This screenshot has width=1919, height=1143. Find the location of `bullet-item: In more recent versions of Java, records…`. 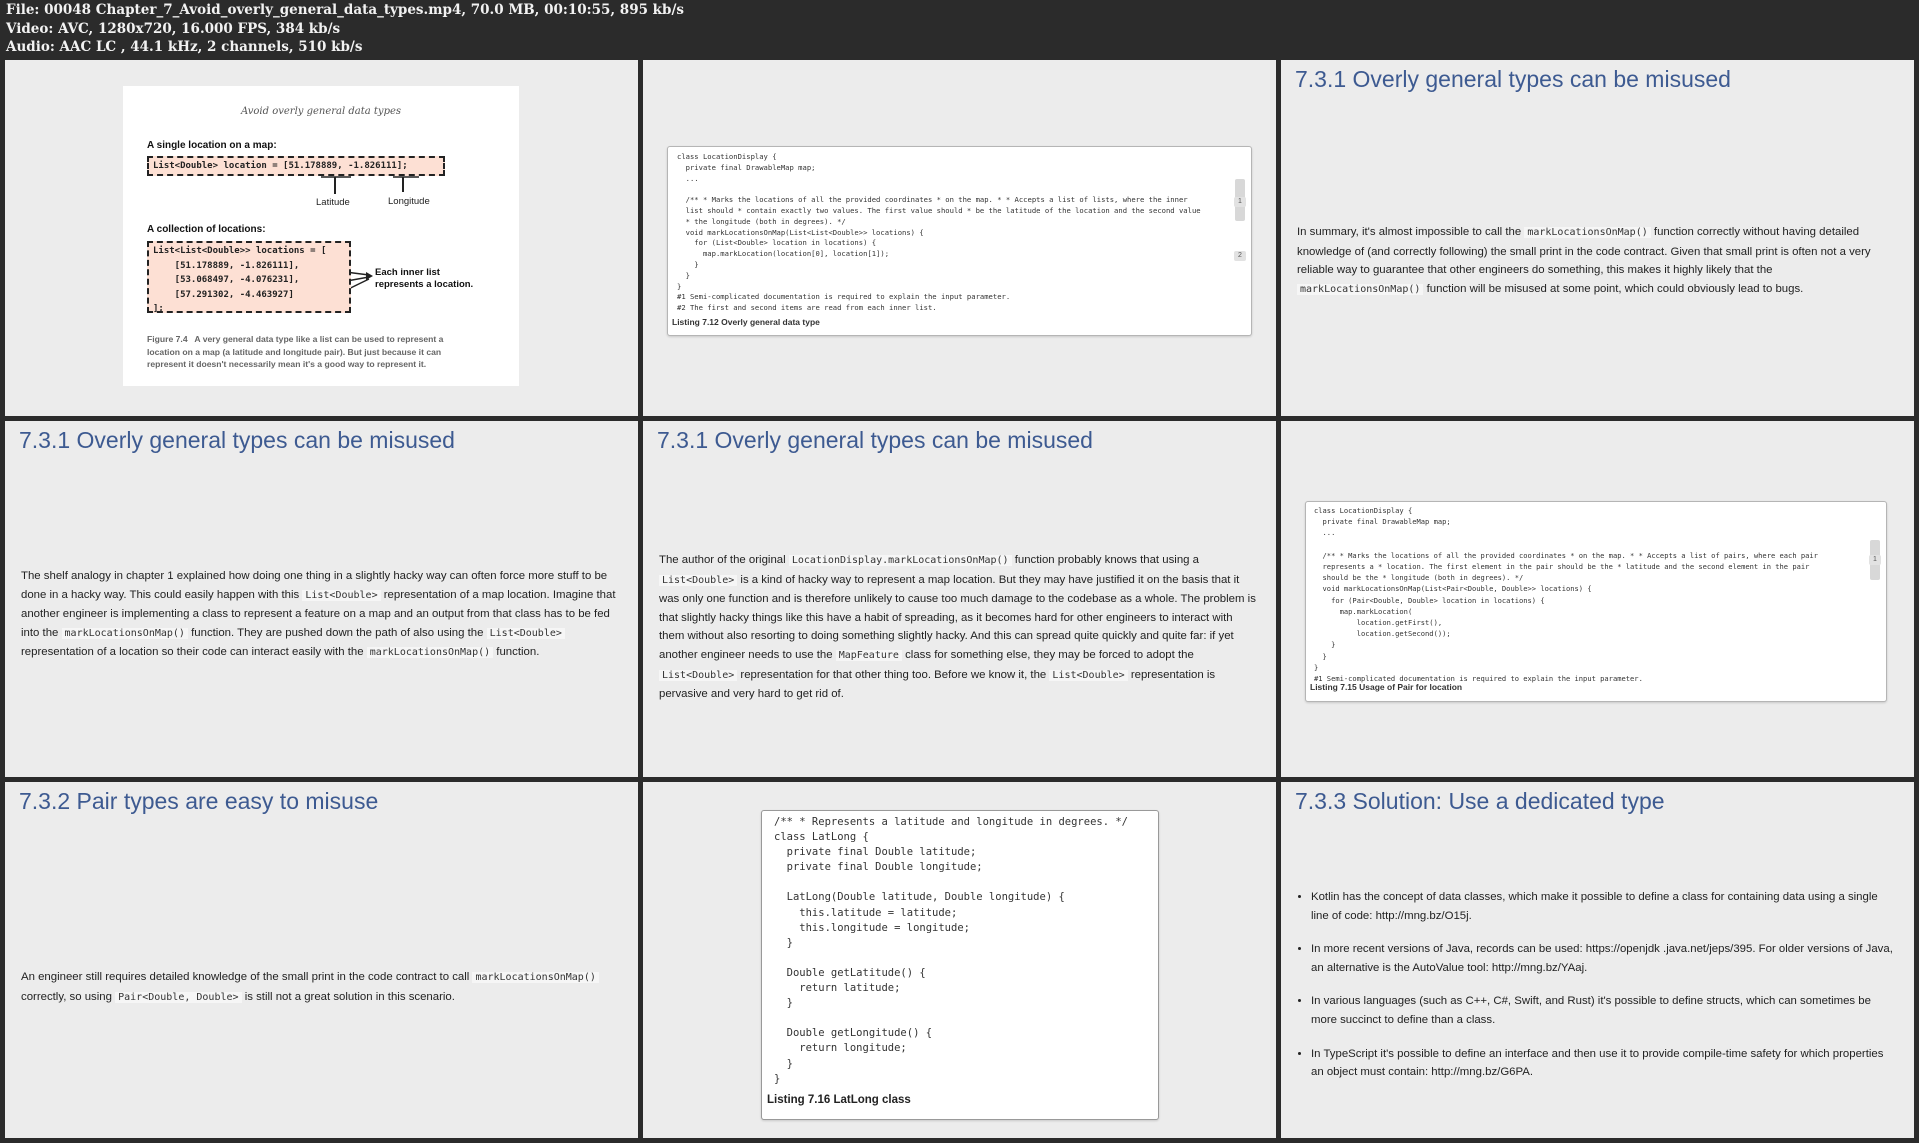

bullet-item: In more recent versions of Java, records… is located at coordinates (1604, 958).